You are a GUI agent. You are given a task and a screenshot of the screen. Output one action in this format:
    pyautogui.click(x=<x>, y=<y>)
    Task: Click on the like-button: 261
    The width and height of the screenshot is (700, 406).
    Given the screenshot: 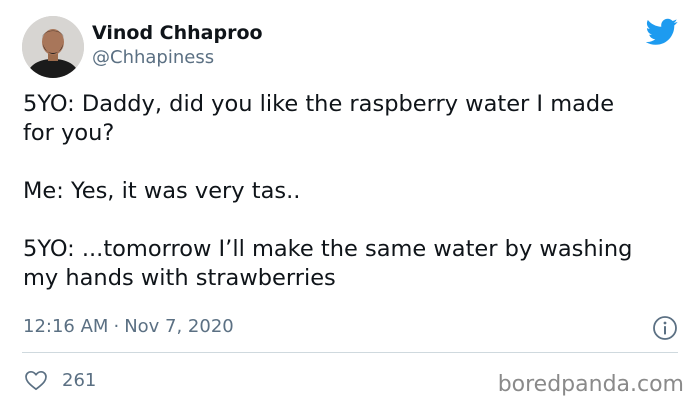 What is the action you would take?
    pyautogui.click(x=60, y=380)
    